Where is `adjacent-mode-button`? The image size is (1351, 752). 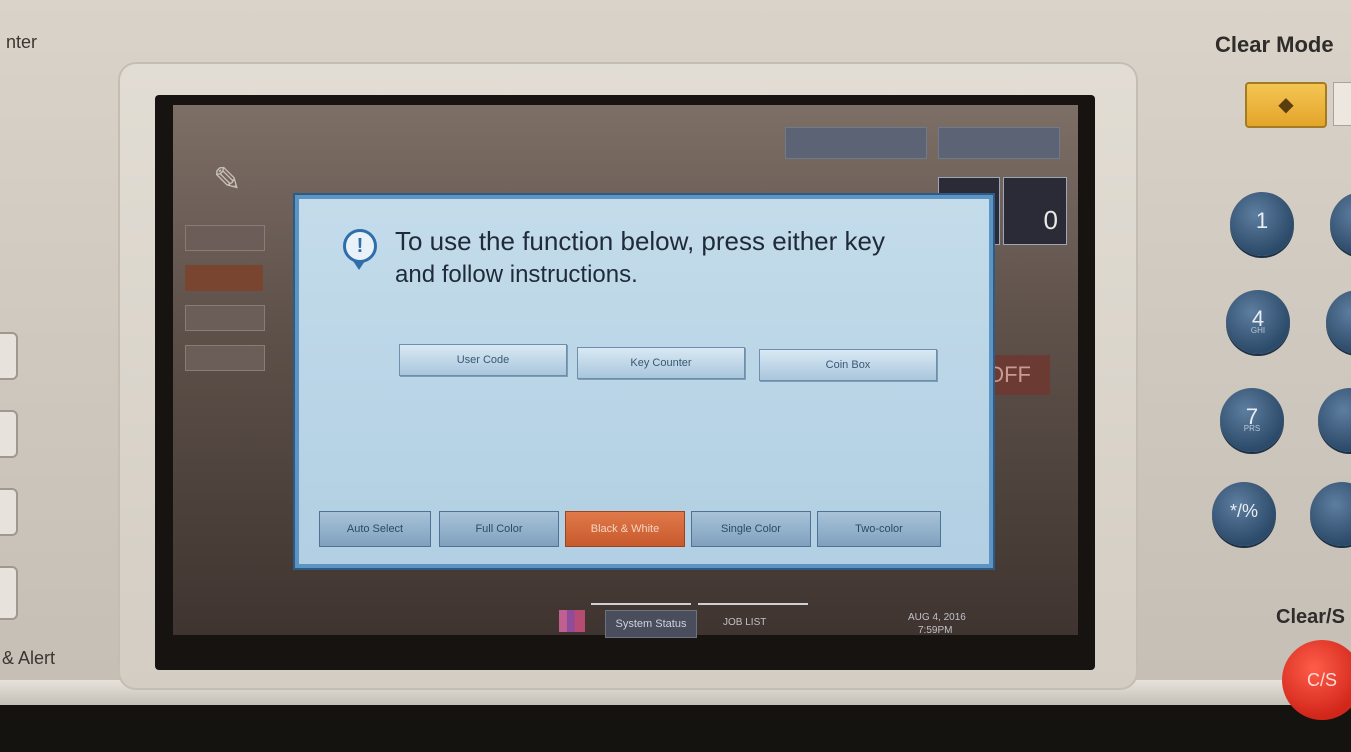 adjacent-mode-button is located at coordinates (1342, 104).